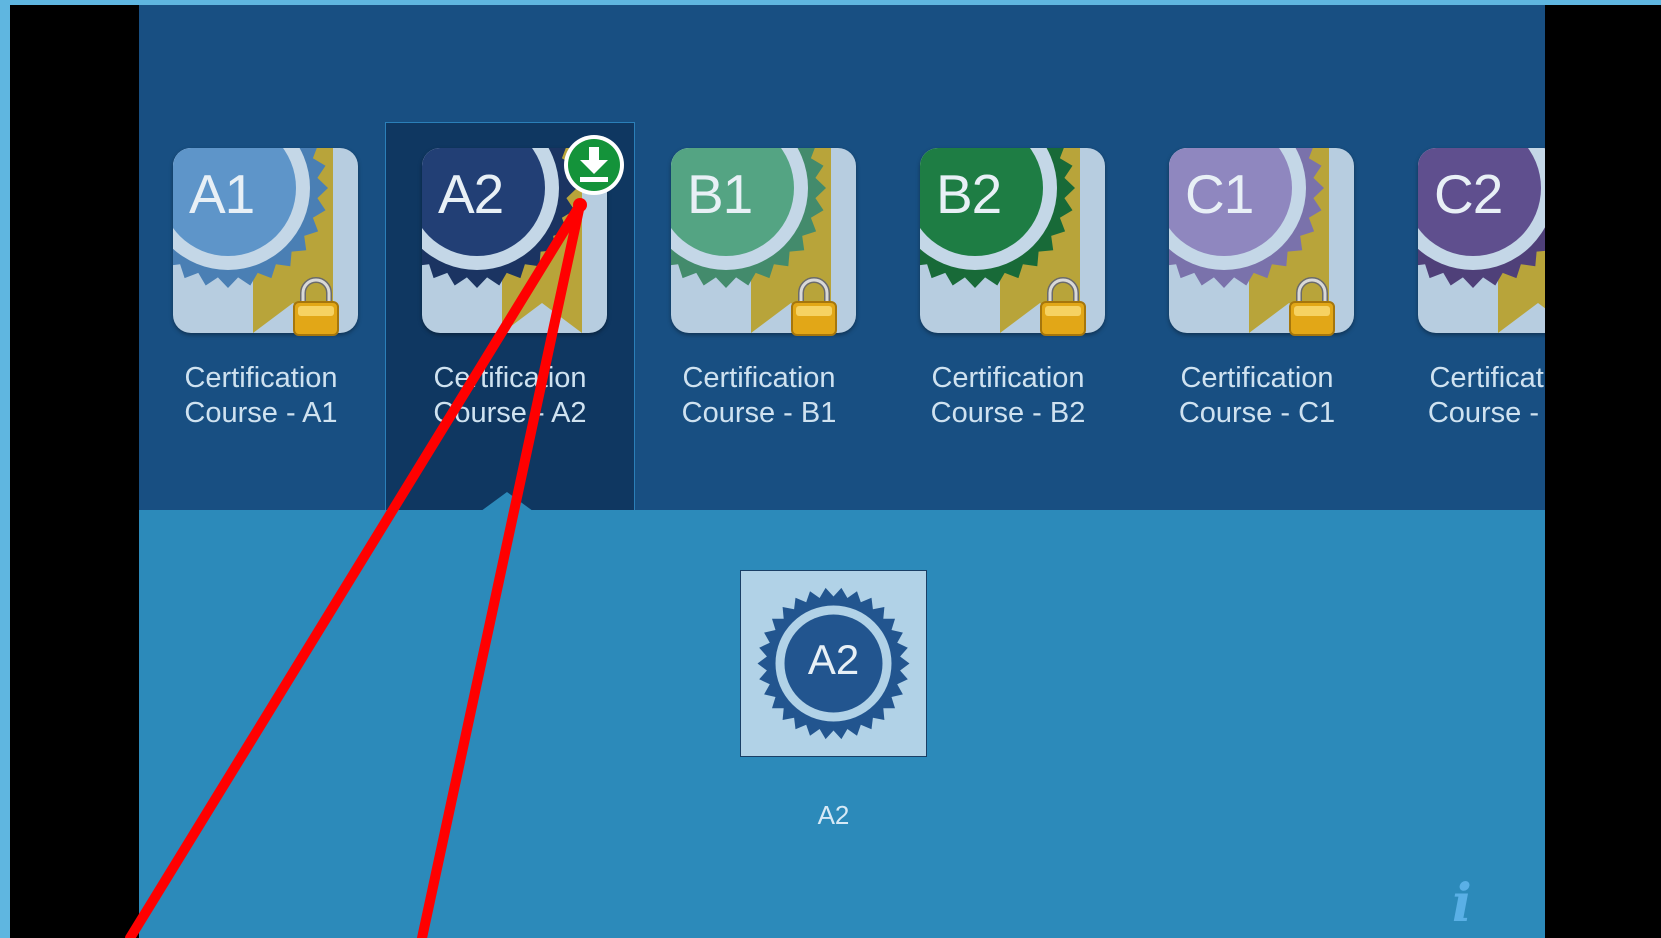 Image resolution: width=1661 pixels, height=938 pixels. What do you see at coordinates (1257, 316) in the screenshot?
I see `course-card-c1: C1 Certification Course - C1` at bounding box center [1257, 316].